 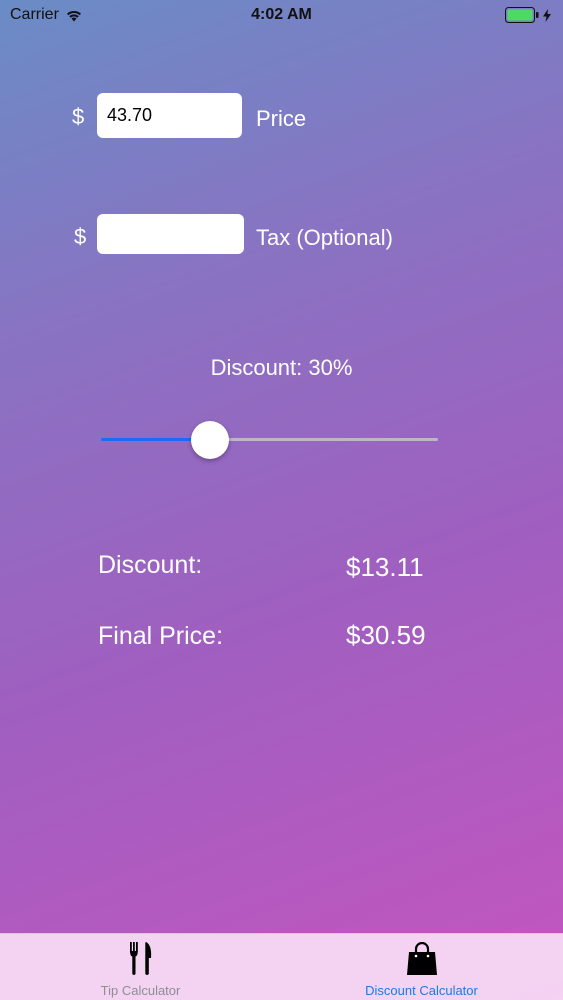 I want to click on status-time: 4:02 AM, so click(x=281, y=14).